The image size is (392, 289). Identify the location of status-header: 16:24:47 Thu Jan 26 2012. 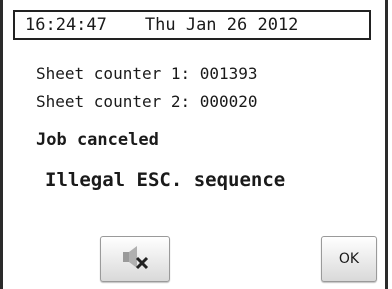
(192, 25).